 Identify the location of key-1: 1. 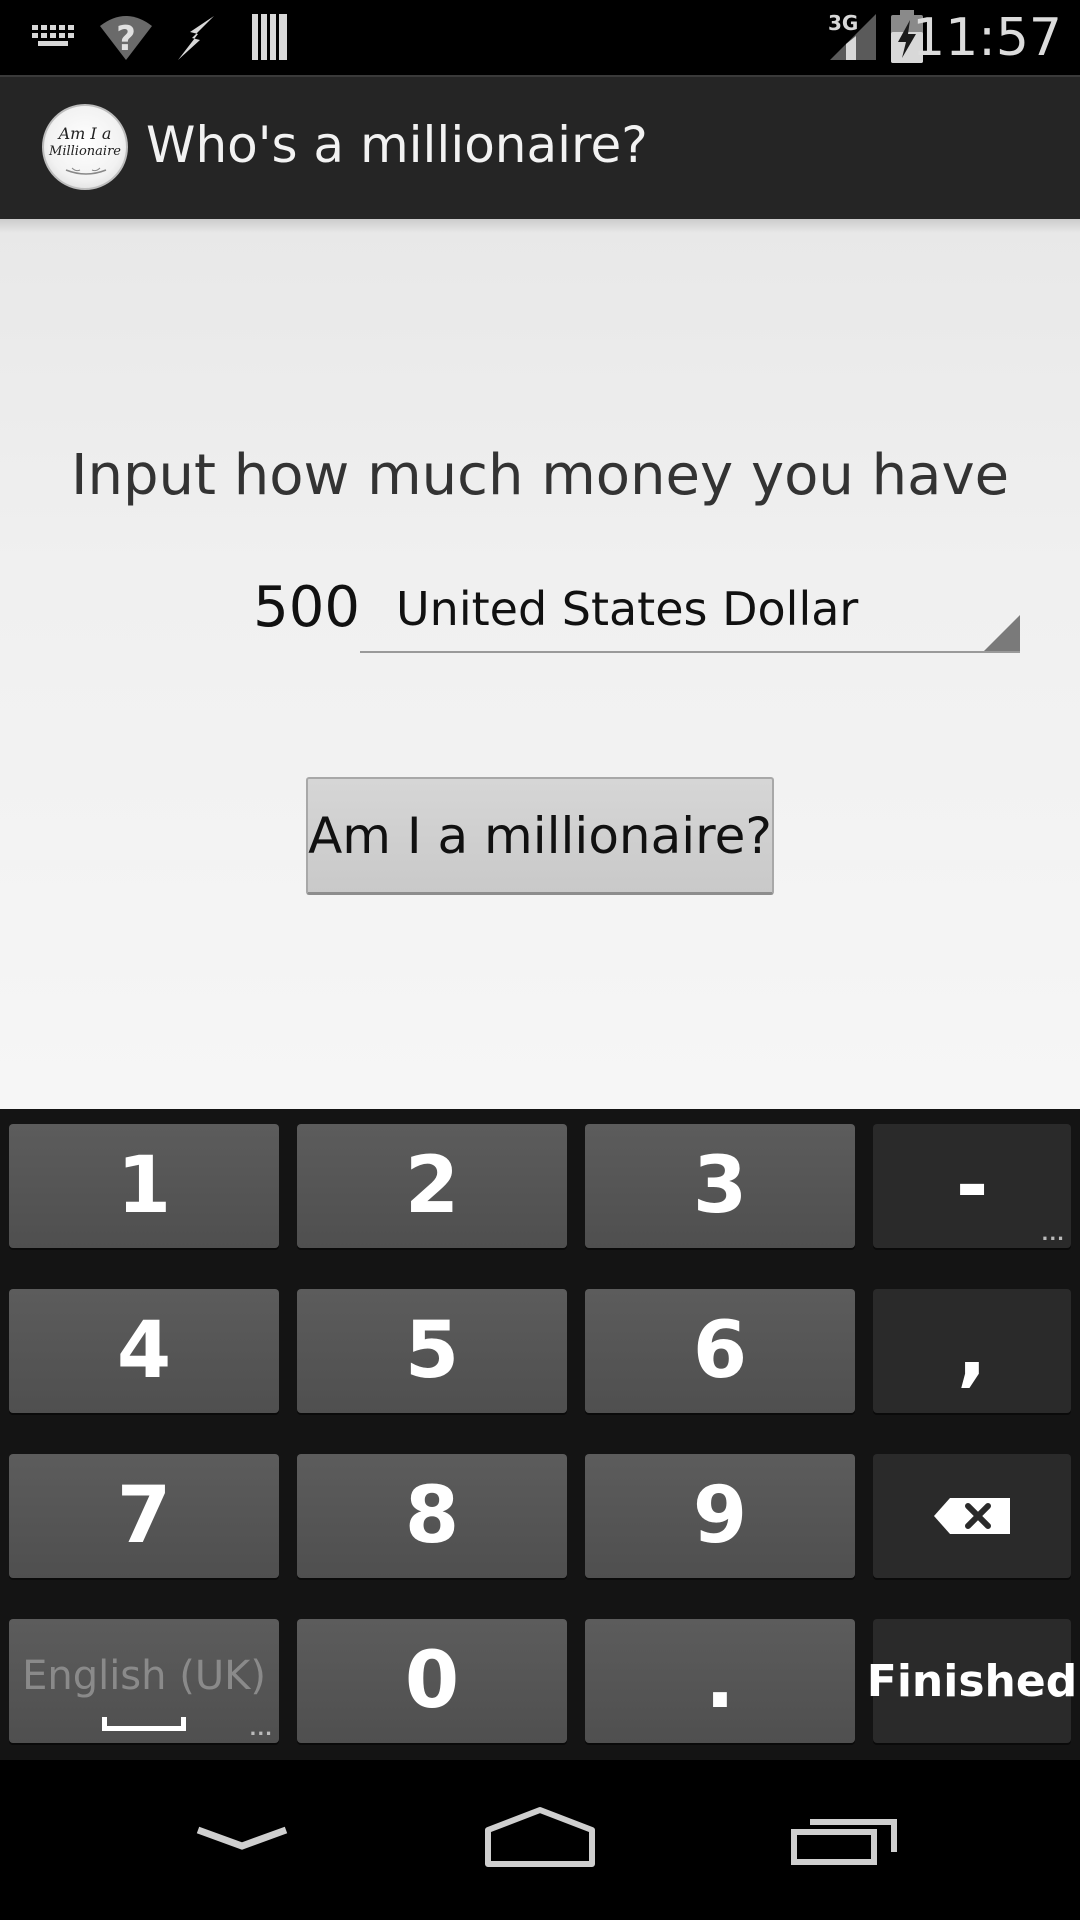
(144, 1186).